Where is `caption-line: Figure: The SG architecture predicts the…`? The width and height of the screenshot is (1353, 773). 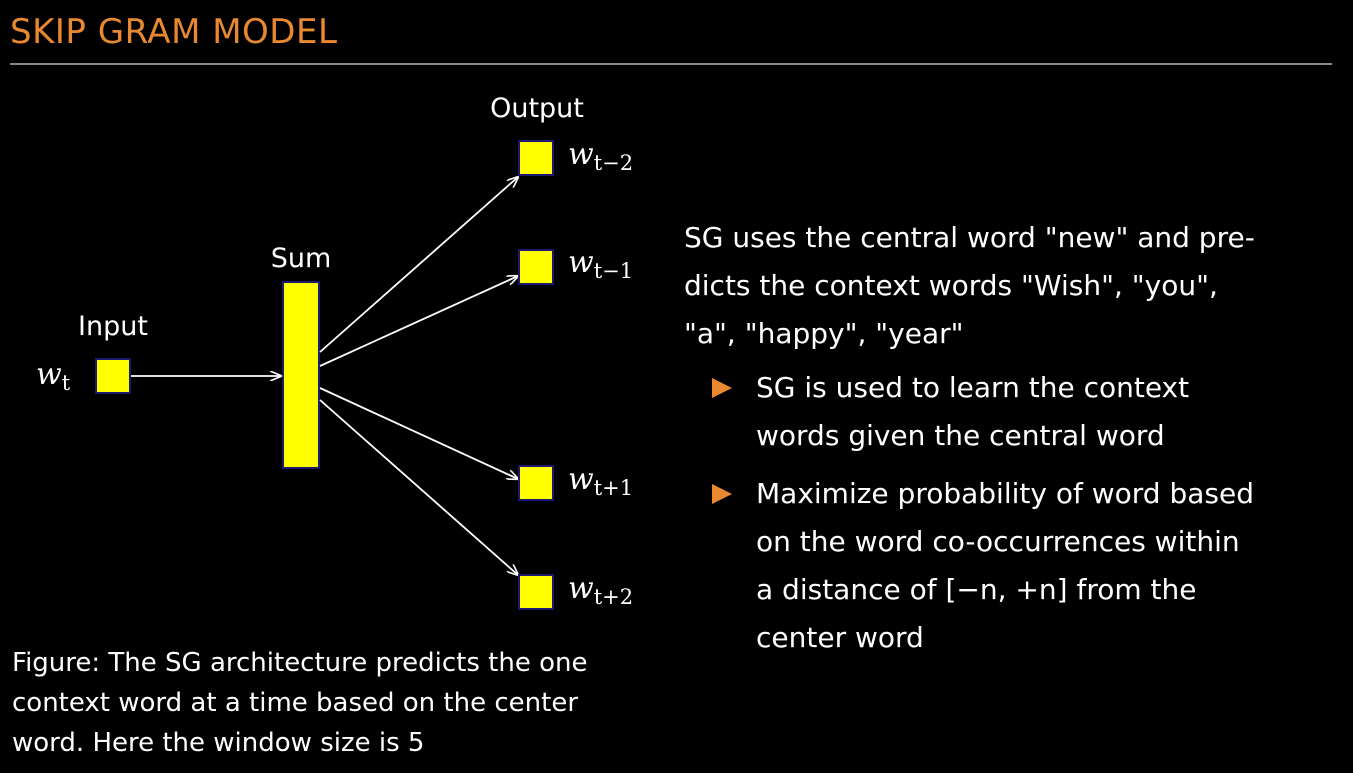
caption-line: Figure: The SG architecture predicts the… is located at coordinates (300, 663).